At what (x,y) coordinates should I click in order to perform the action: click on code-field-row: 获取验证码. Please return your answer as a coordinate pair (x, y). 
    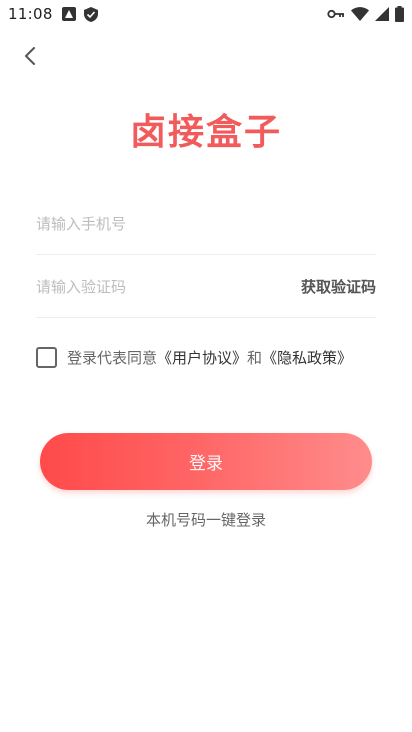
    Looking at the image, I should click on (206, 287).